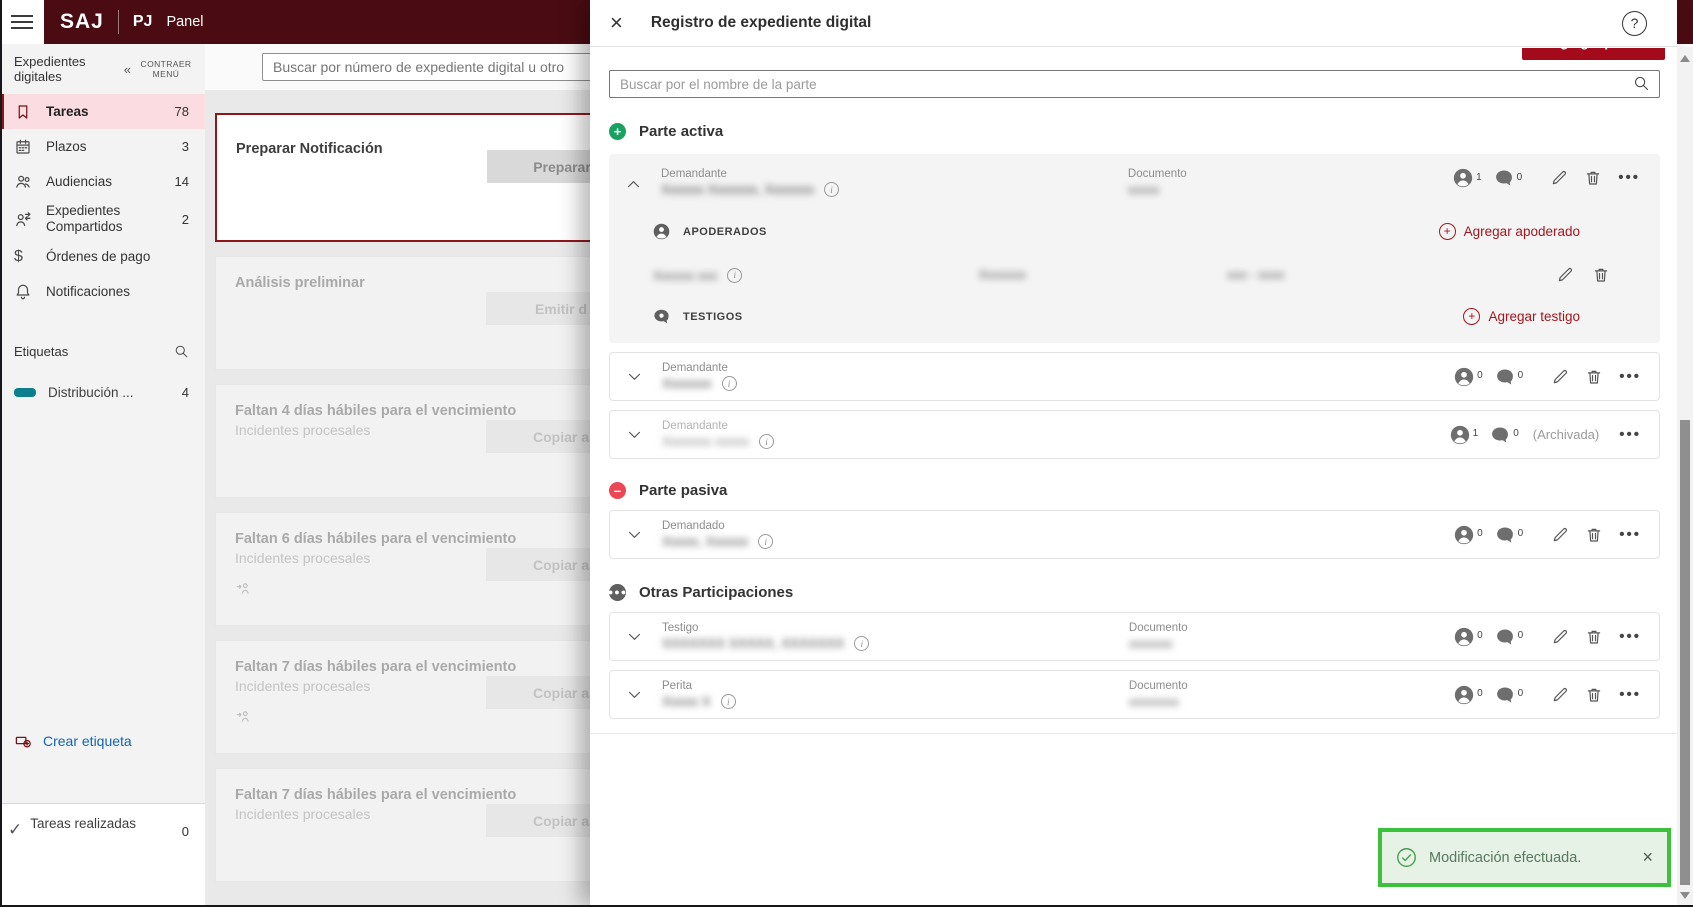  What do you see at coordinates (24, 219) in the screenshot?
I see `shared-expedientes-icon` at bounding box center [24, 219].